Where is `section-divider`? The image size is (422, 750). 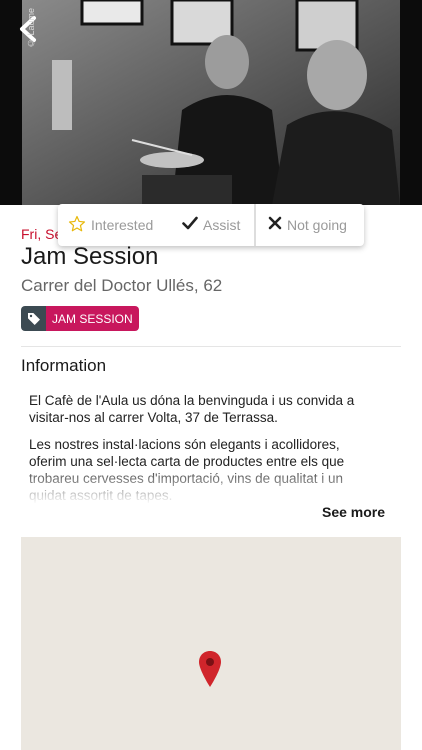
section-divider is located at coordinates (211, 346).